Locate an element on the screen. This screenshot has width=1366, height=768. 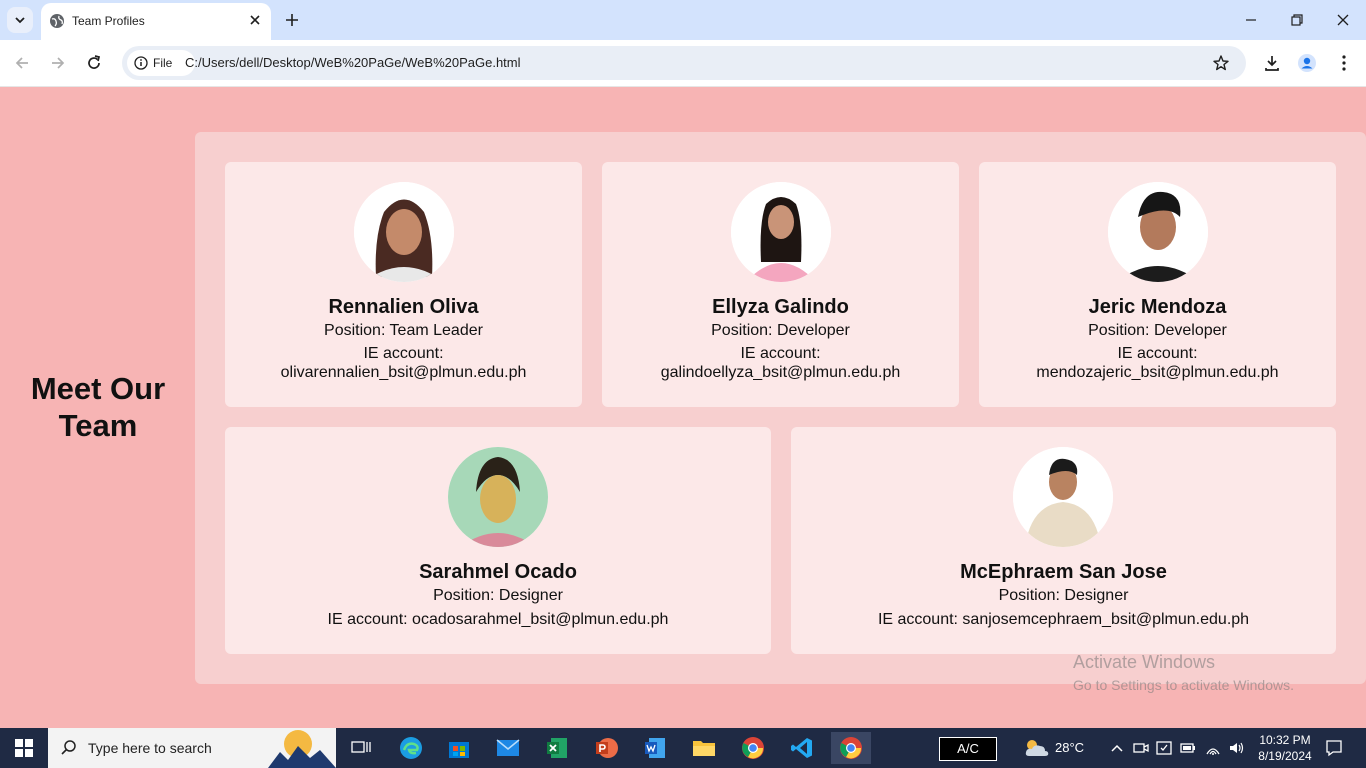
system-clock: 10:32 PM 8/19/2024 is located at coordinates (1285, 748).